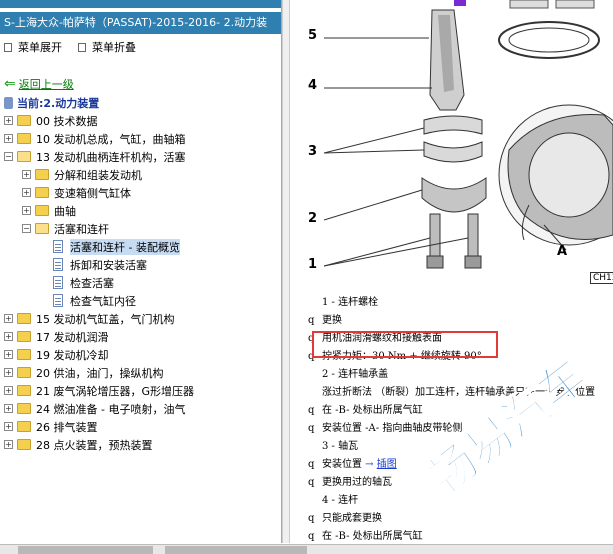  I want to click on tree-item-label: 检查气缸内径, so click(103, 301).